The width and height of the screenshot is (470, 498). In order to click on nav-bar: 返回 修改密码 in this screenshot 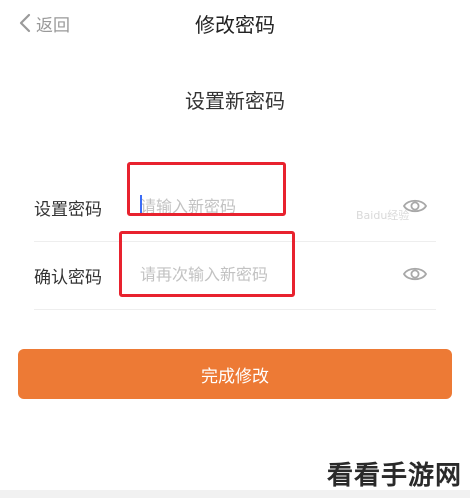, I will do `click(235, 22)`.